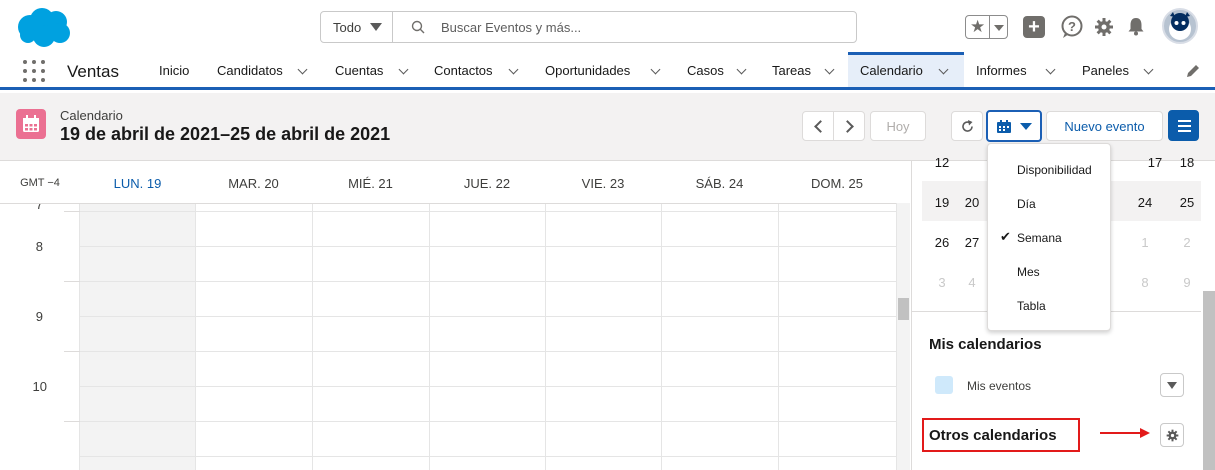 This screenshot has height=470, width=1215. I want to click on nav-item-contactos: Contactos, so click(477, 69).